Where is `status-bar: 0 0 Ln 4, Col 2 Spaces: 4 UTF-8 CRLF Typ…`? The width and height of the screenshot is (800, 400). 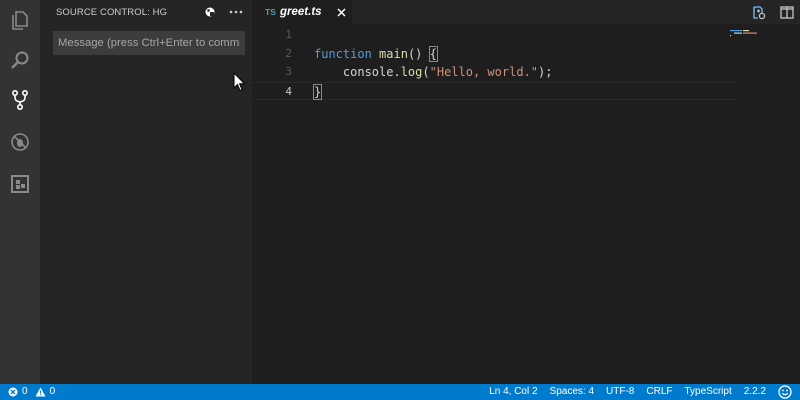
status-bar: 0 0 Ln 4, Col 2 Spaces: 4 UTF-8 CRLF Typ… is located at coordinates (400, 392).